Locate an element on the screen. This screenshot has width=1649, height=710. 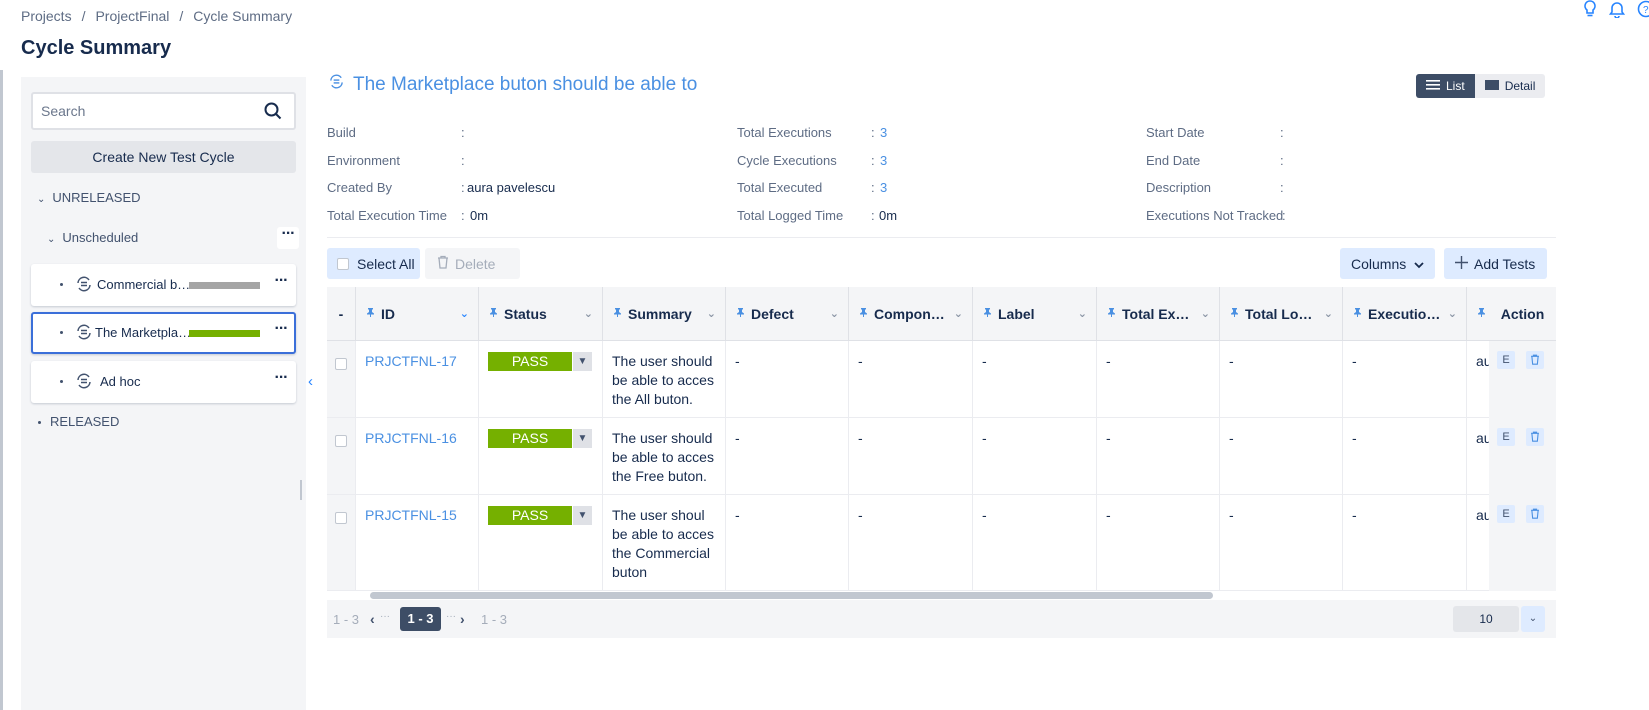
breadcrumb-projects: Projects is located at coordinates (46, 16).